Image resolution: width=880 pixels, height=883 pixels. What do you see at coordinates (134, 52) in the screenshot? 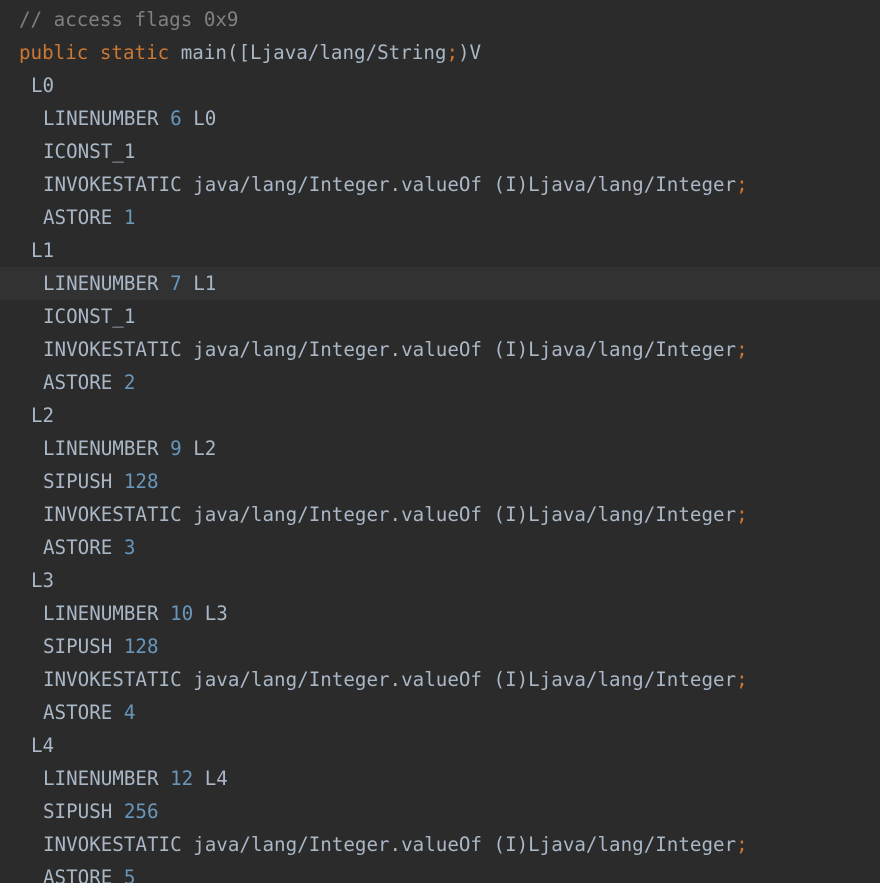
I see `code-token-keyword: static` at bounding box center [134, 52].